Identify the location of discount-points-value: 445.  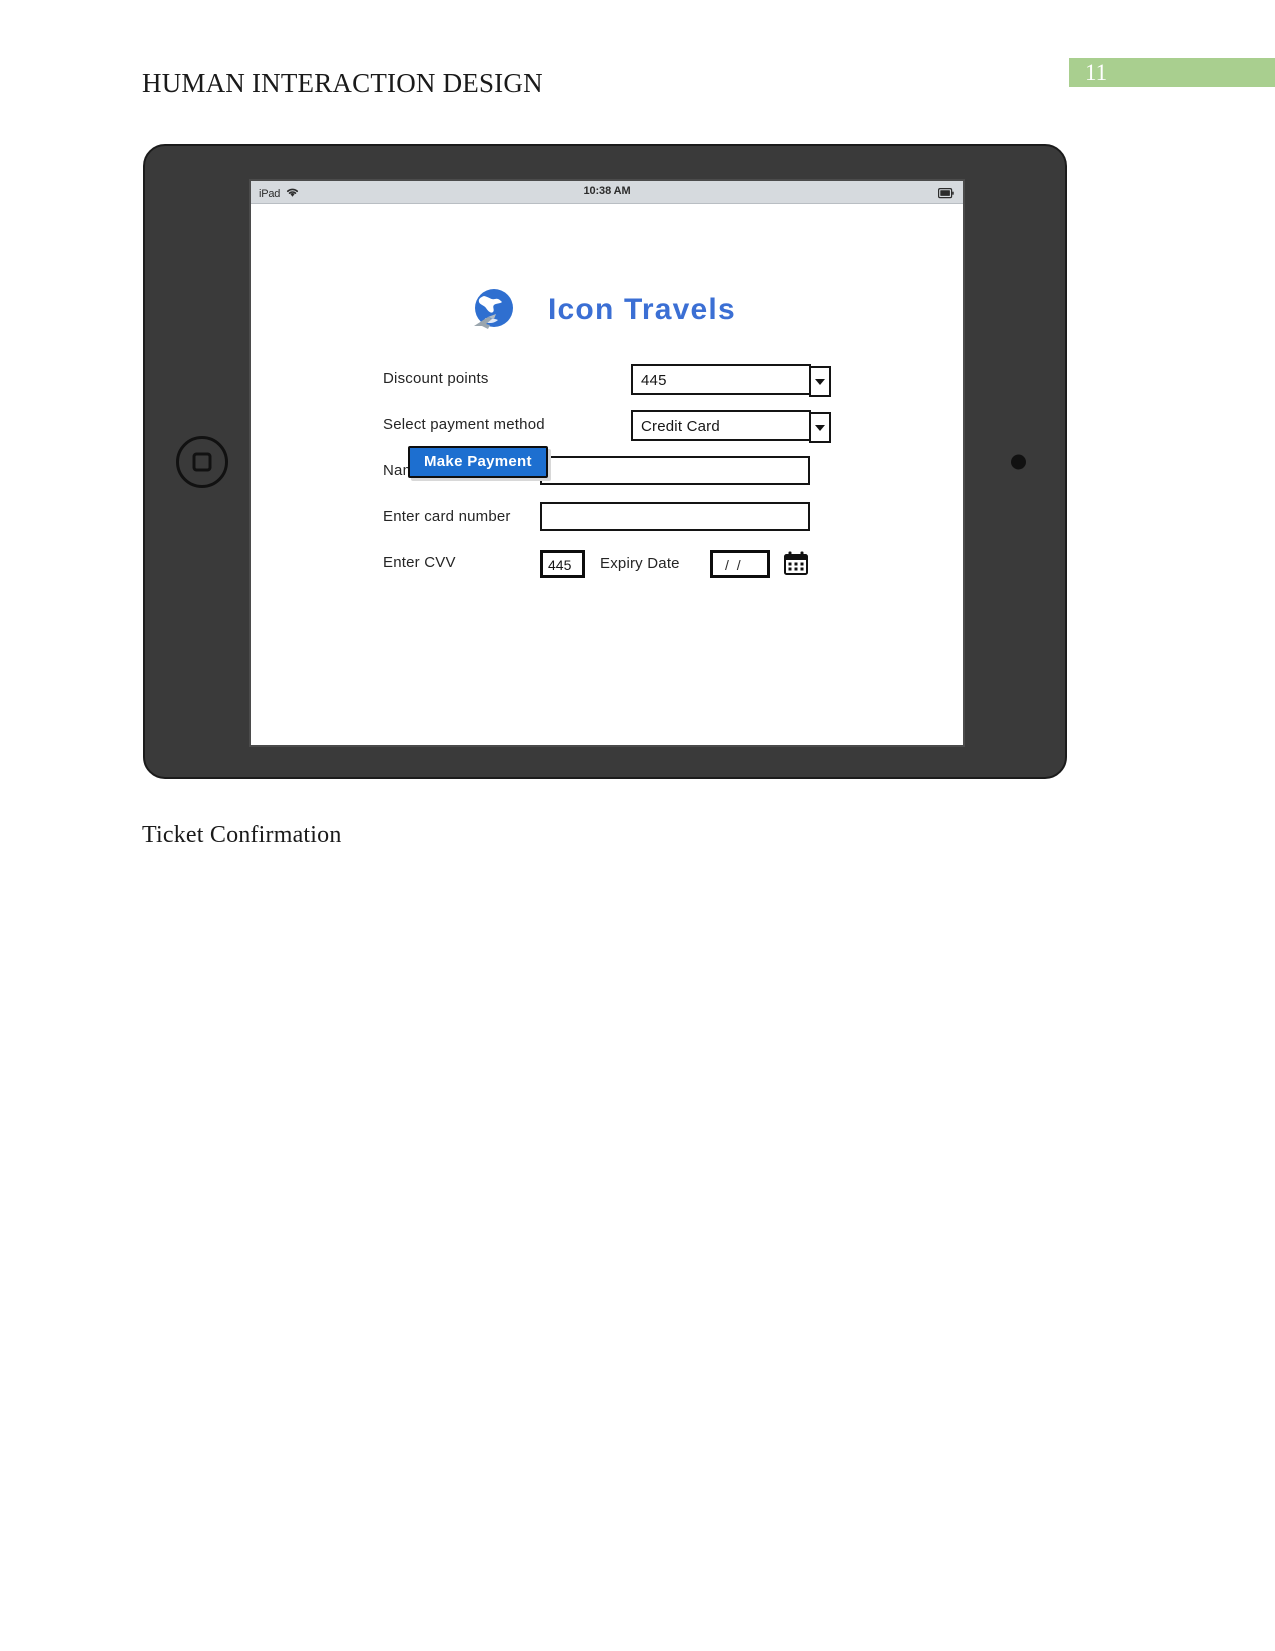
(654, 380).